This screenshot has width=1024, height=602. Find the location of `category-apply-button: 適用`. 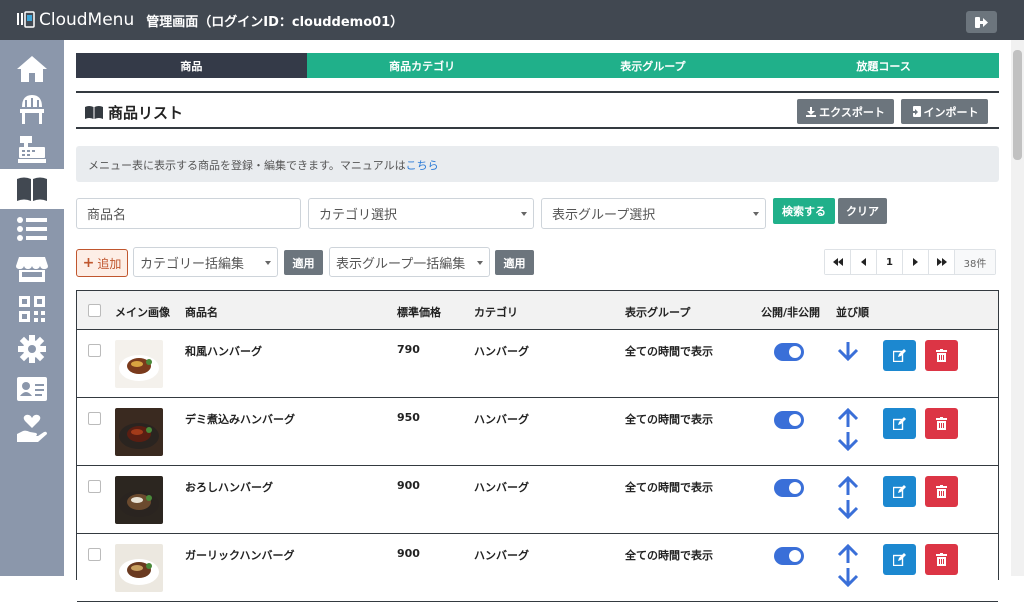

category-apply-button: 適用 is located at coordinates (303, 262).